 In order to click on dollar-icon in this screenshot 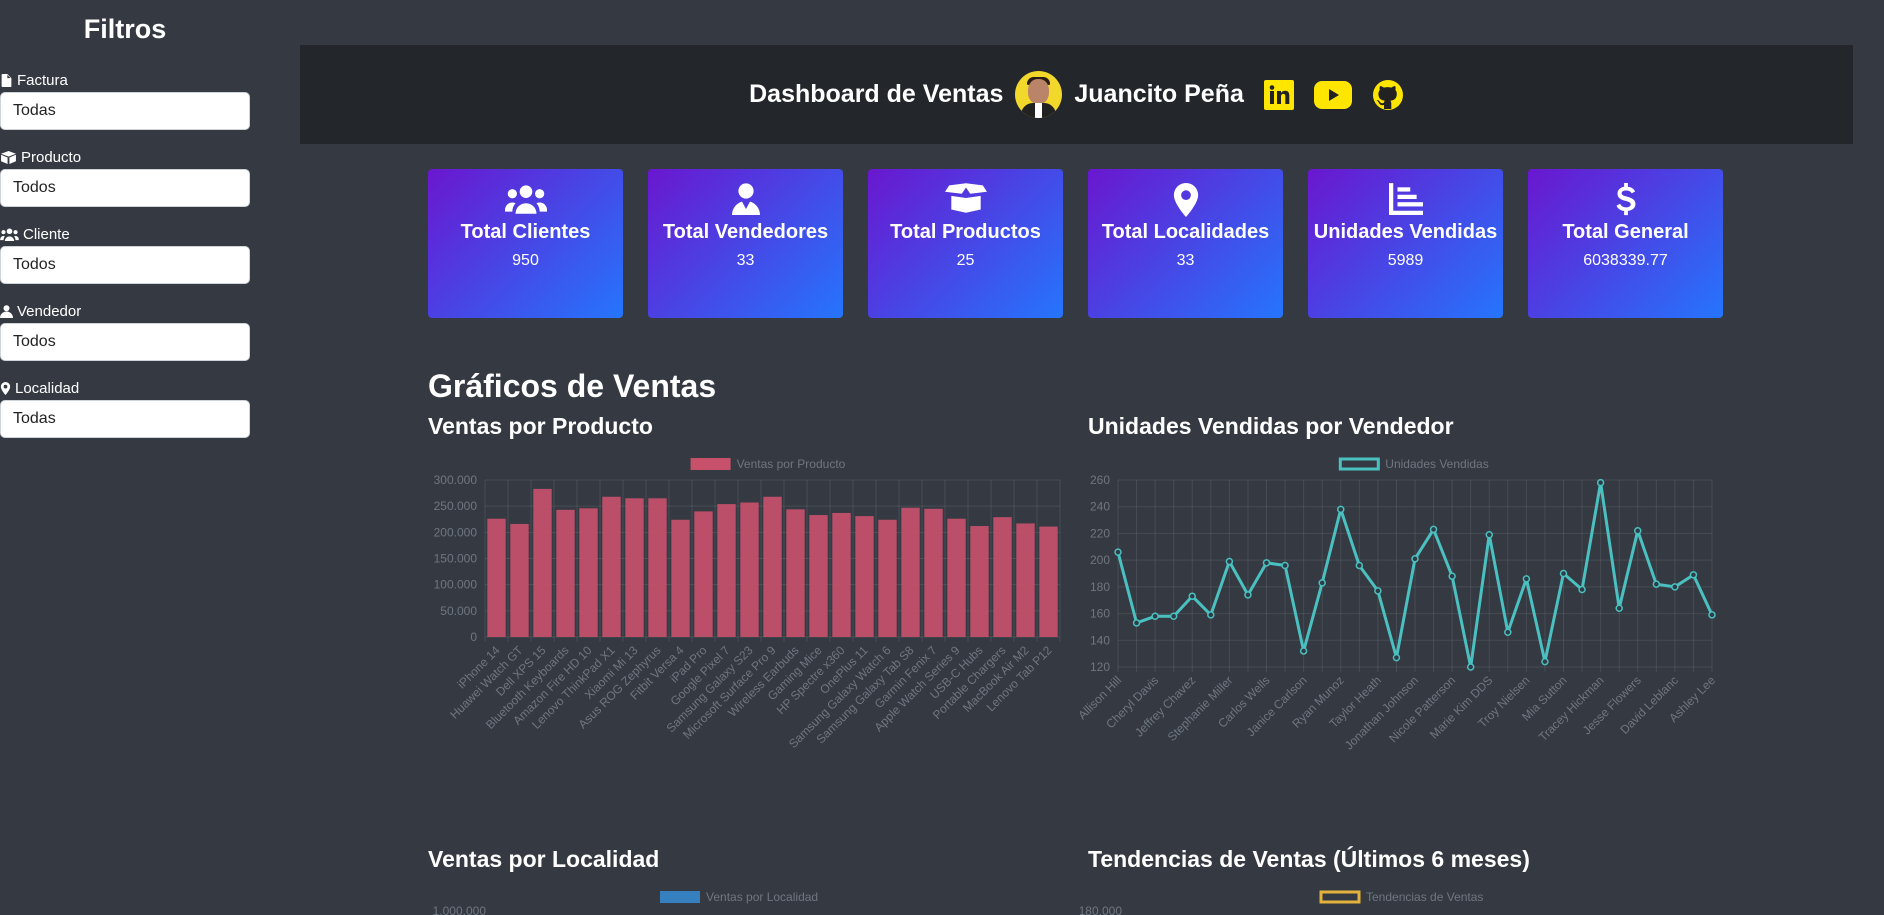, I will do `click(1625, 199)`.